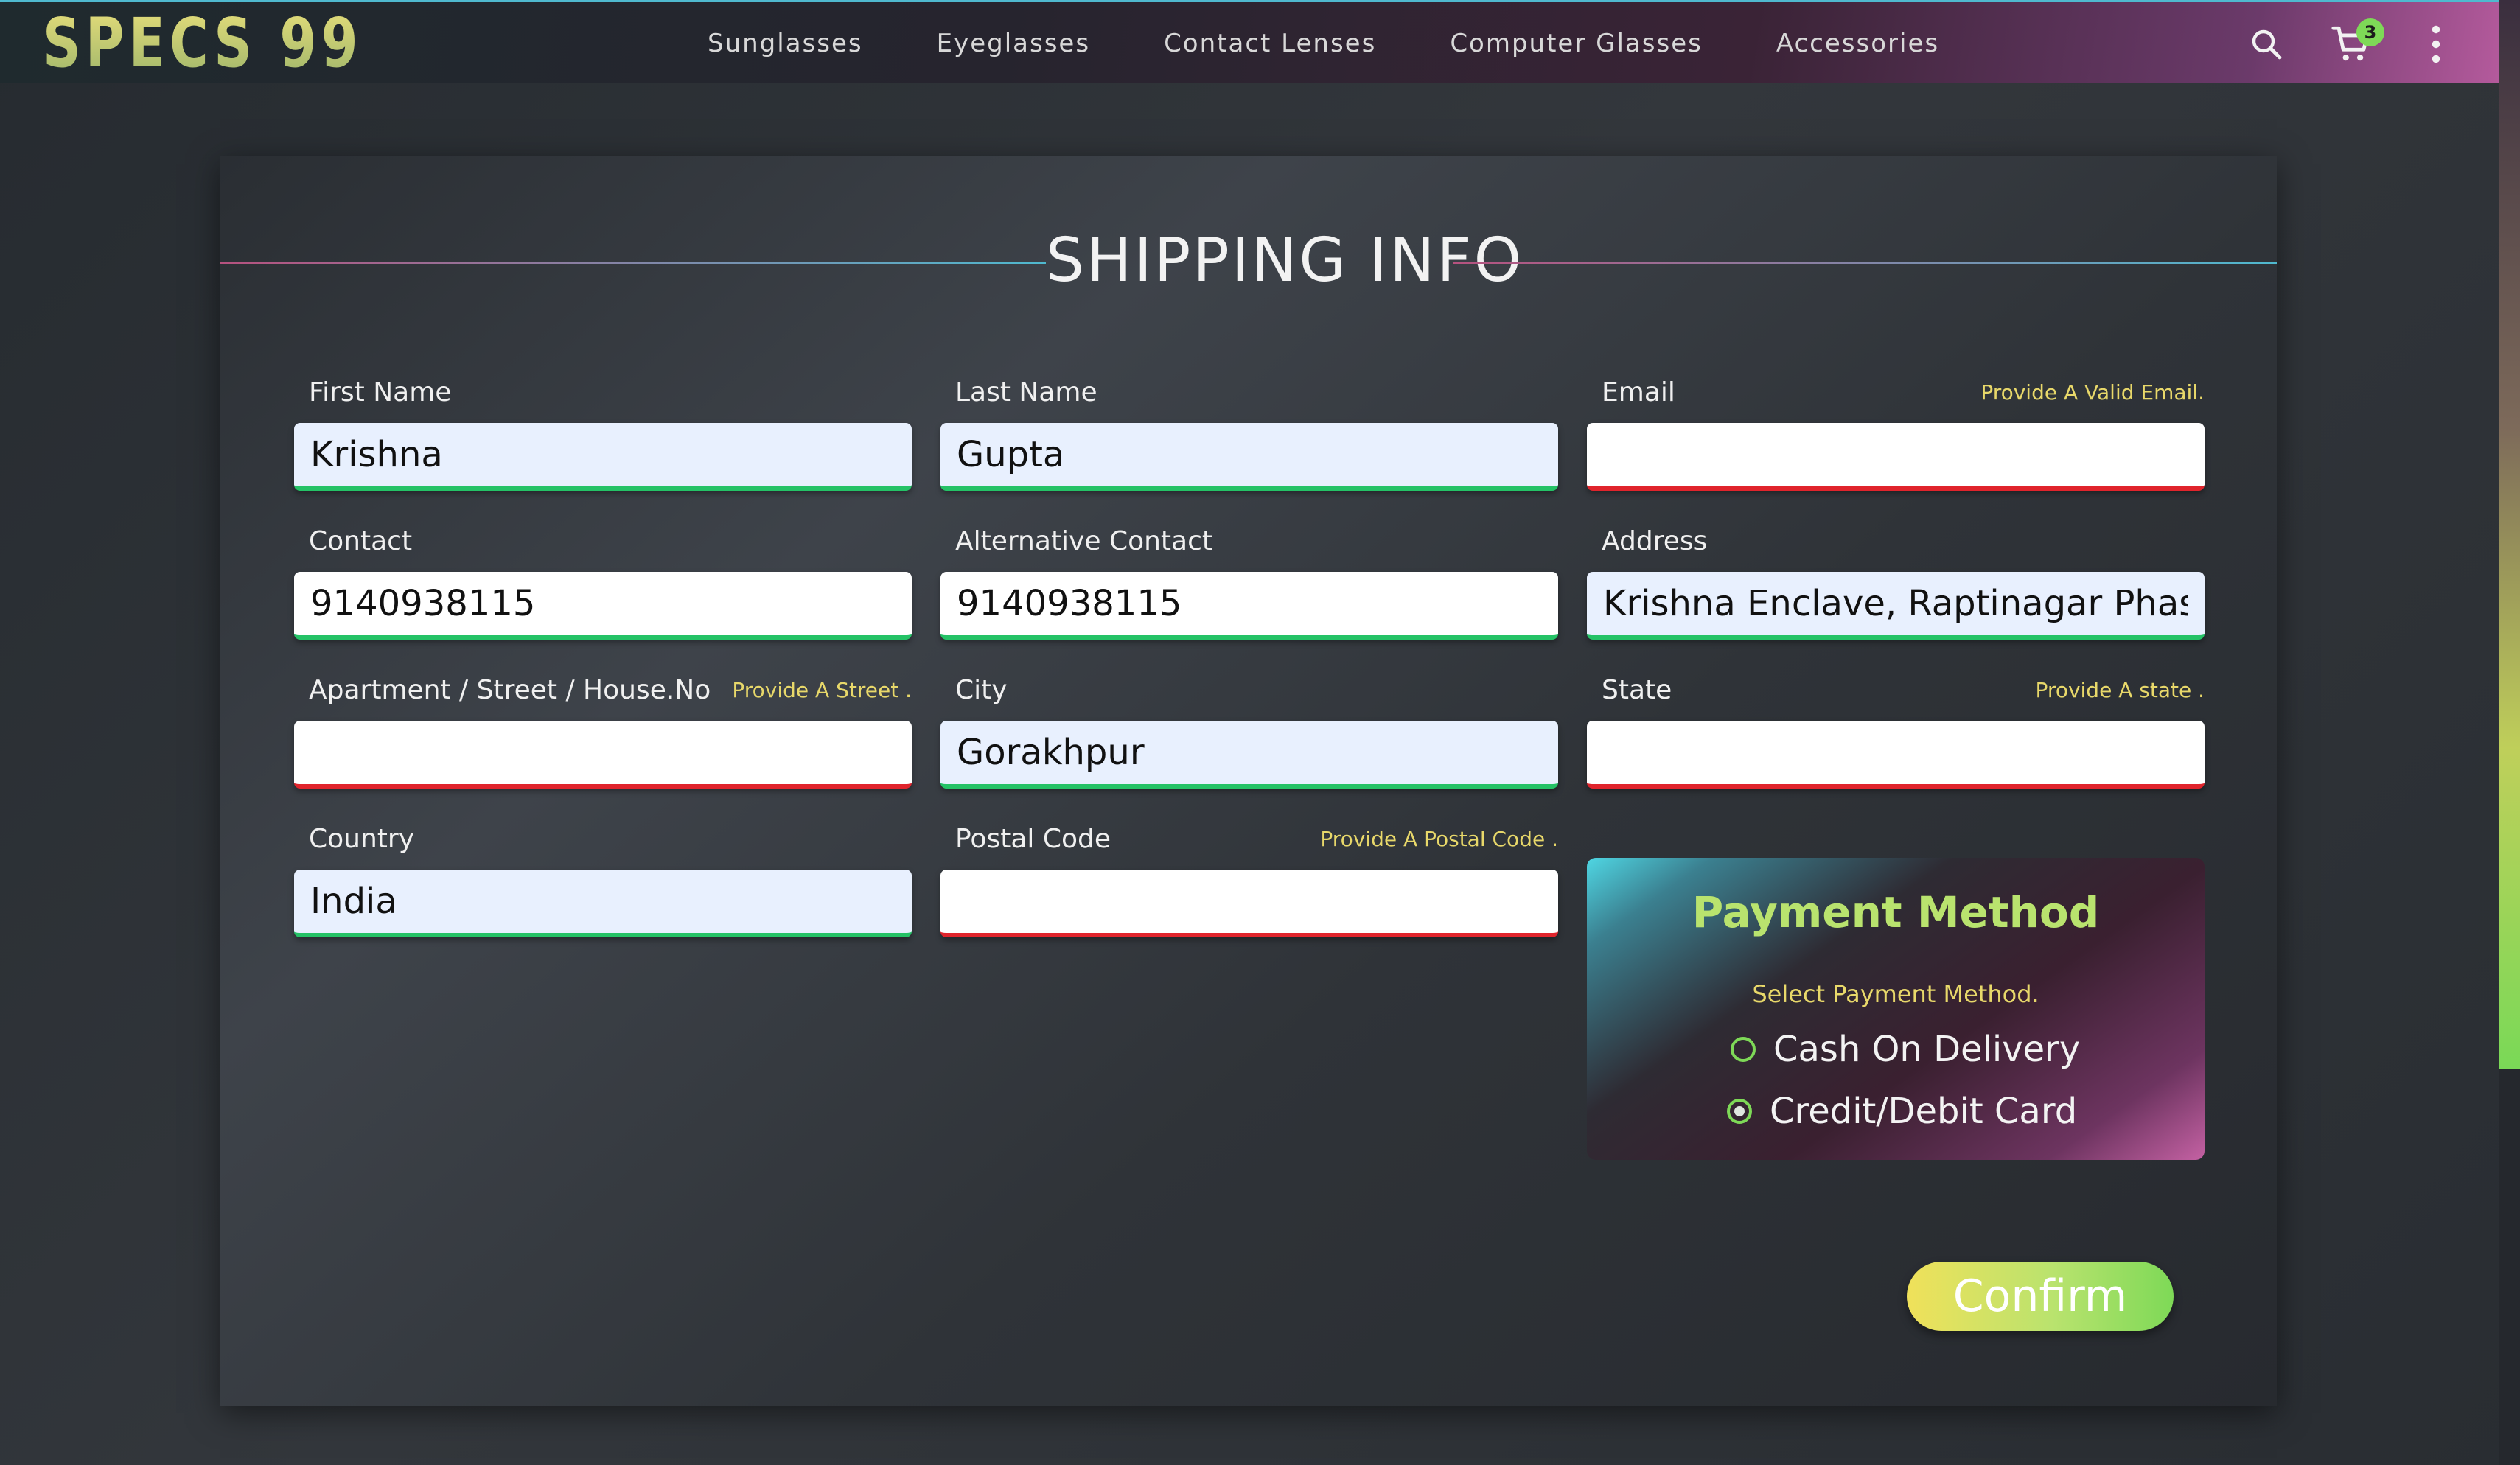  I want to click on state-validation-hint: Provide A state ., so click(2120, 689).